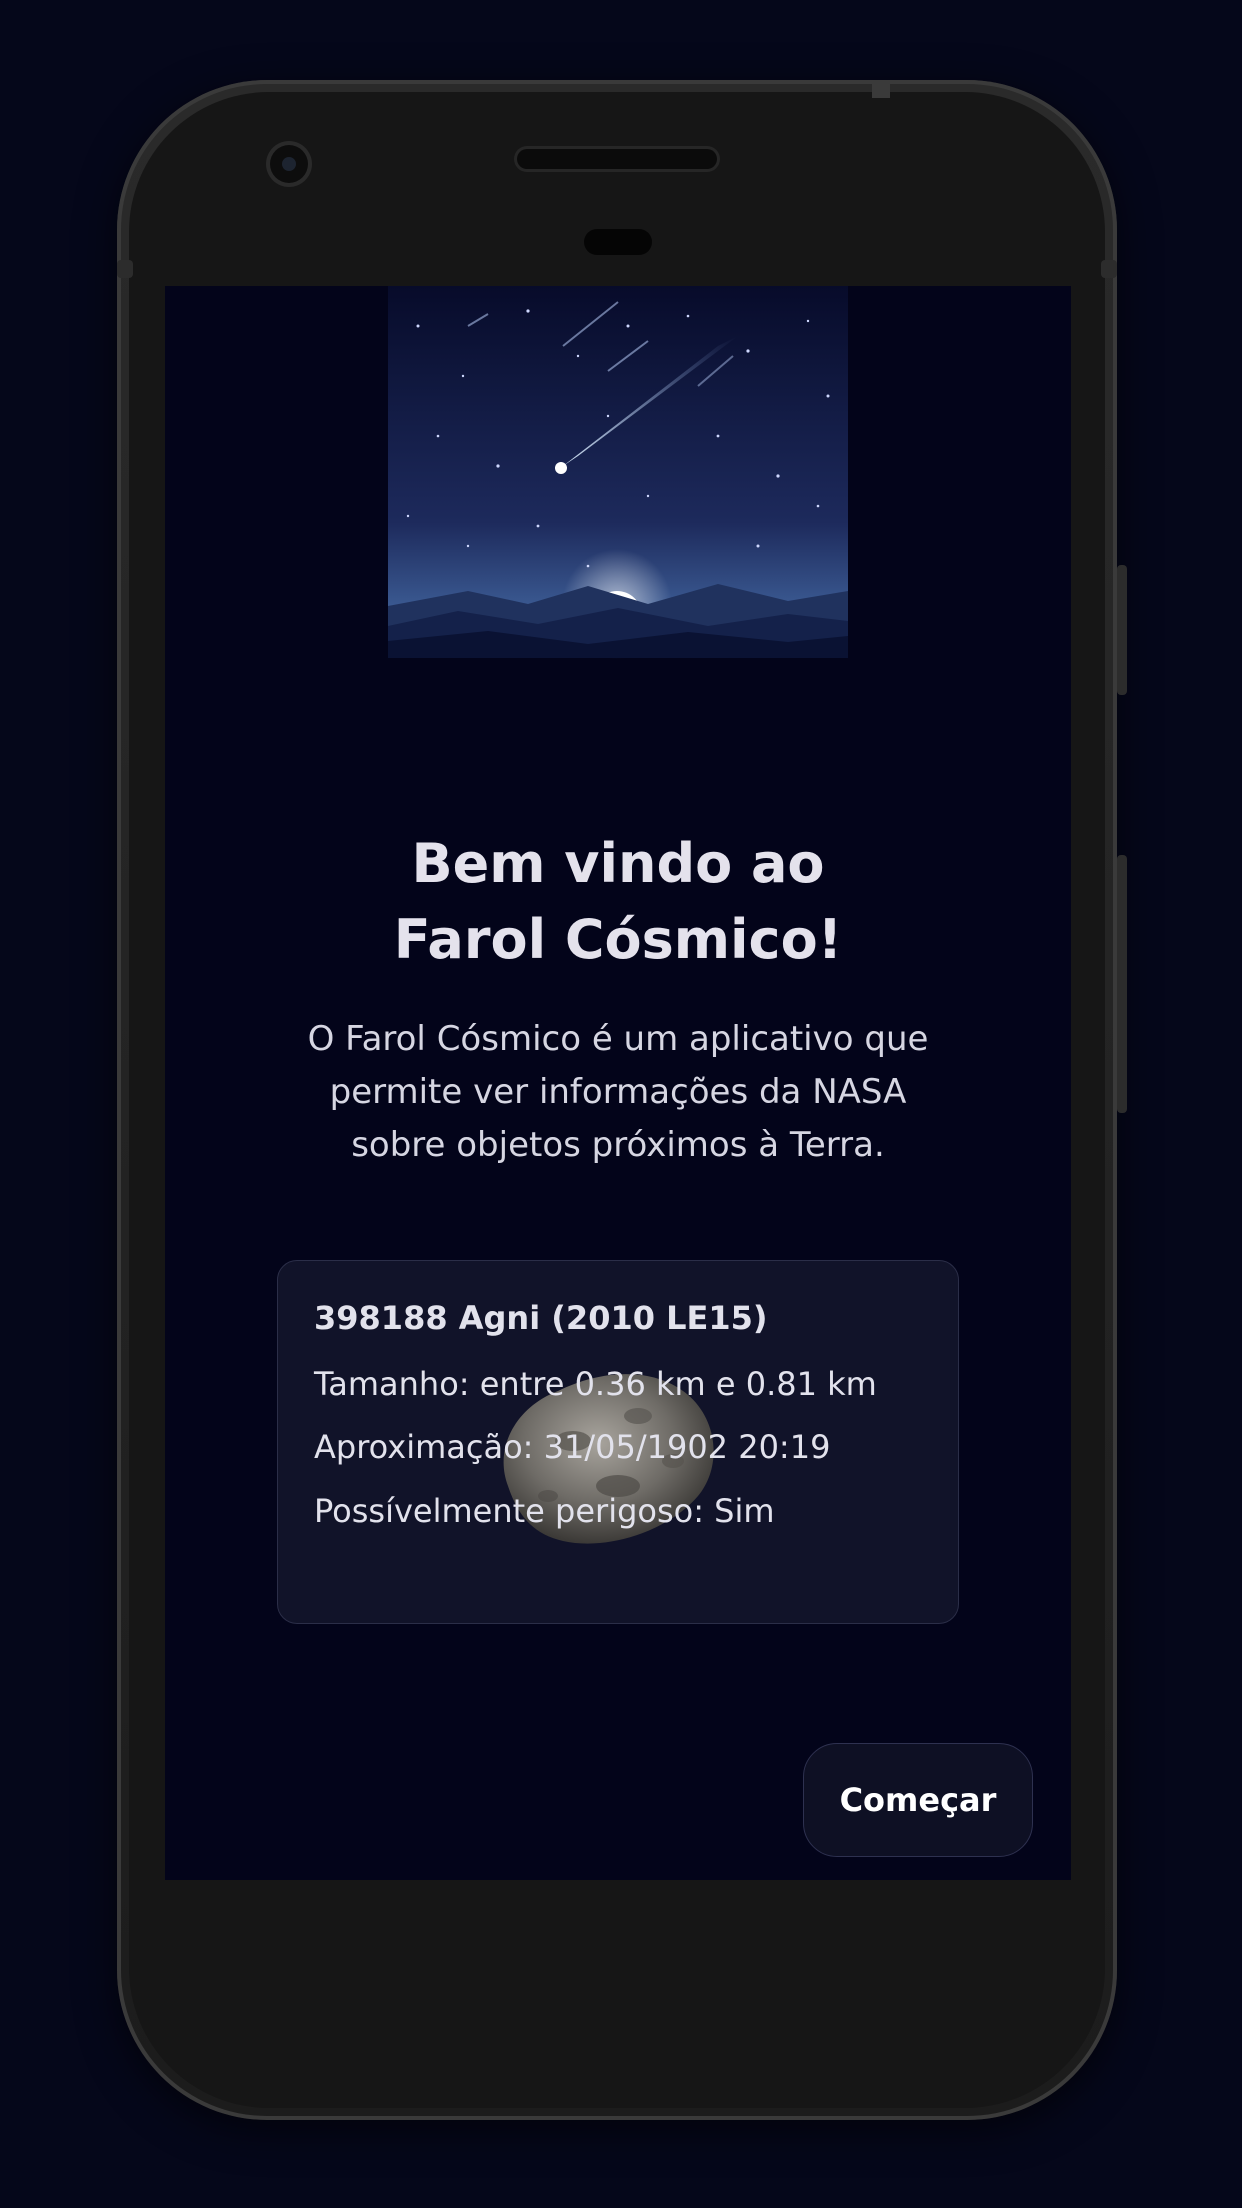  What do you see at coordinates (289, 164) in the screenshot?
I see `front-camera-icon` at bounding box center [289, 164].